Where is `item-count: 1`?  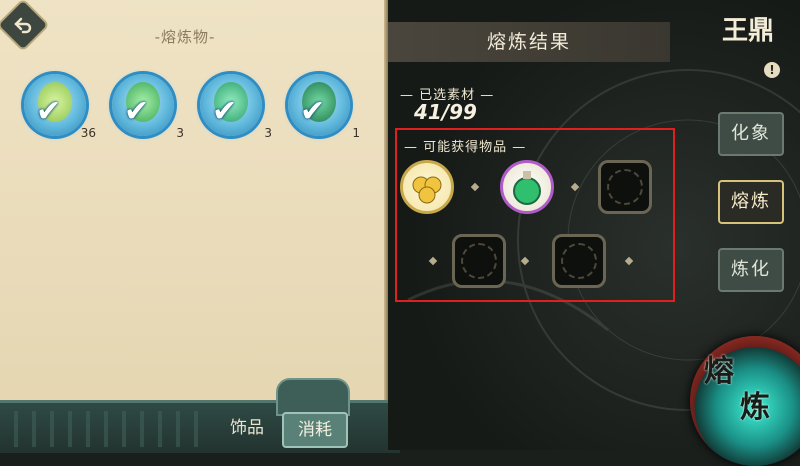
item-count: 1 is located at coordinates (356, 133).